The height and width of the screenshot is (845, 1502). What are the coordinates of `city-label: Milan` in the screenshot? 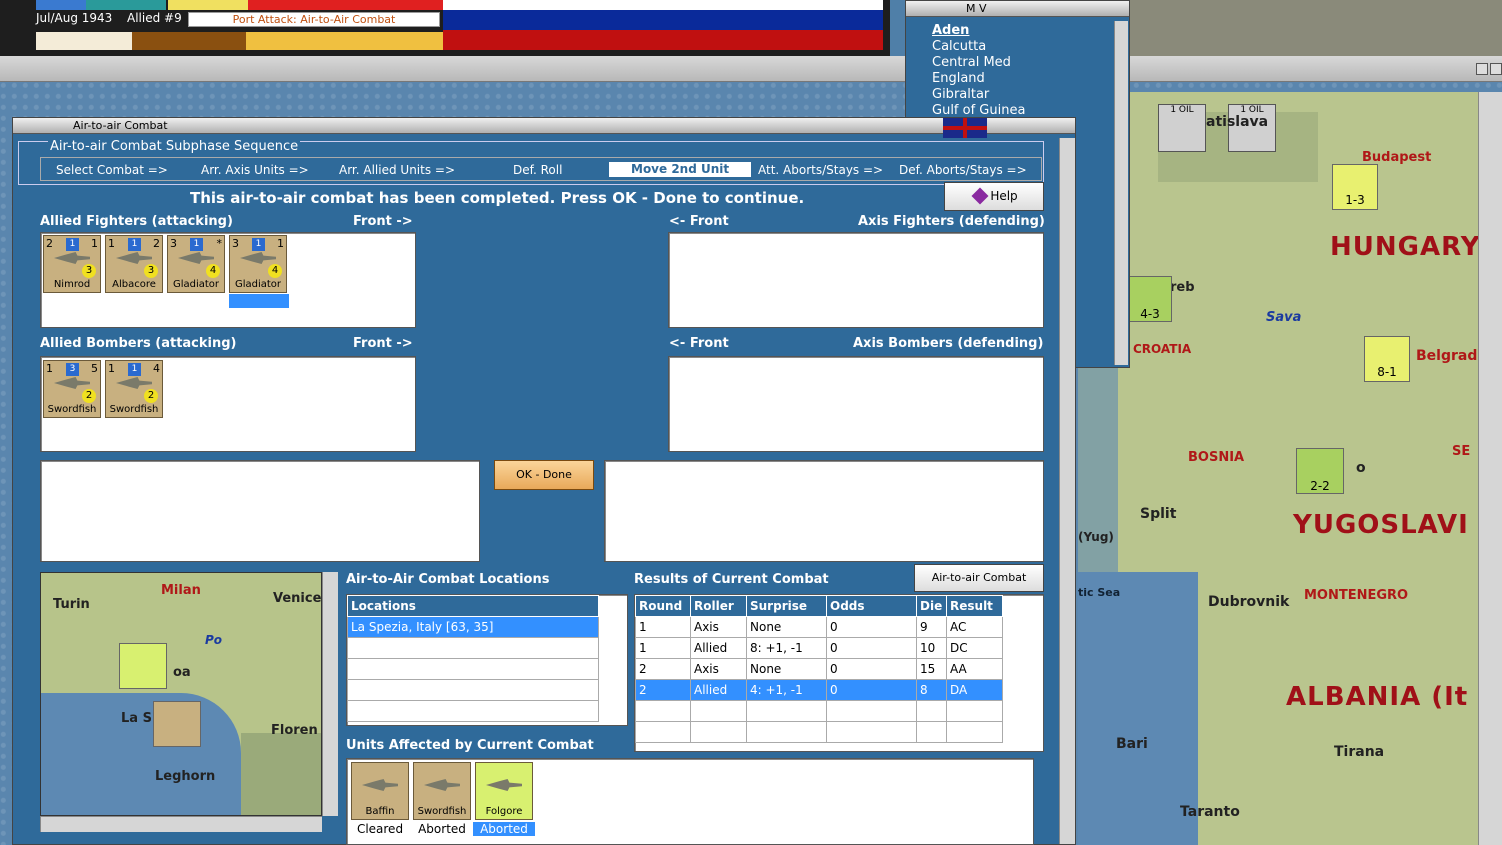 It's located at (181, 590).